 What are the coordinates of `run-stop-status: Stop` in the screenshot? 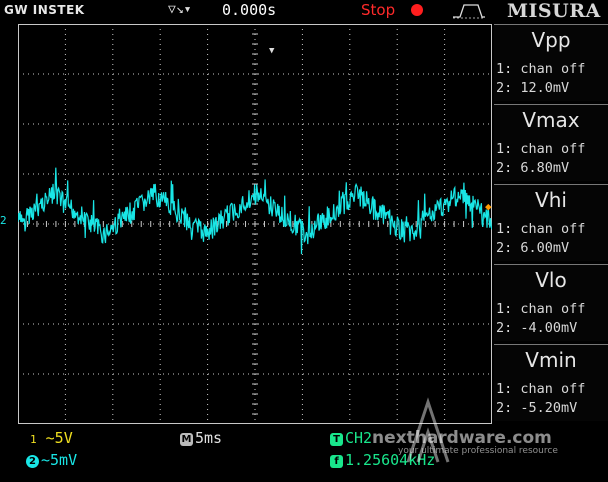 It's located at (378, 10).